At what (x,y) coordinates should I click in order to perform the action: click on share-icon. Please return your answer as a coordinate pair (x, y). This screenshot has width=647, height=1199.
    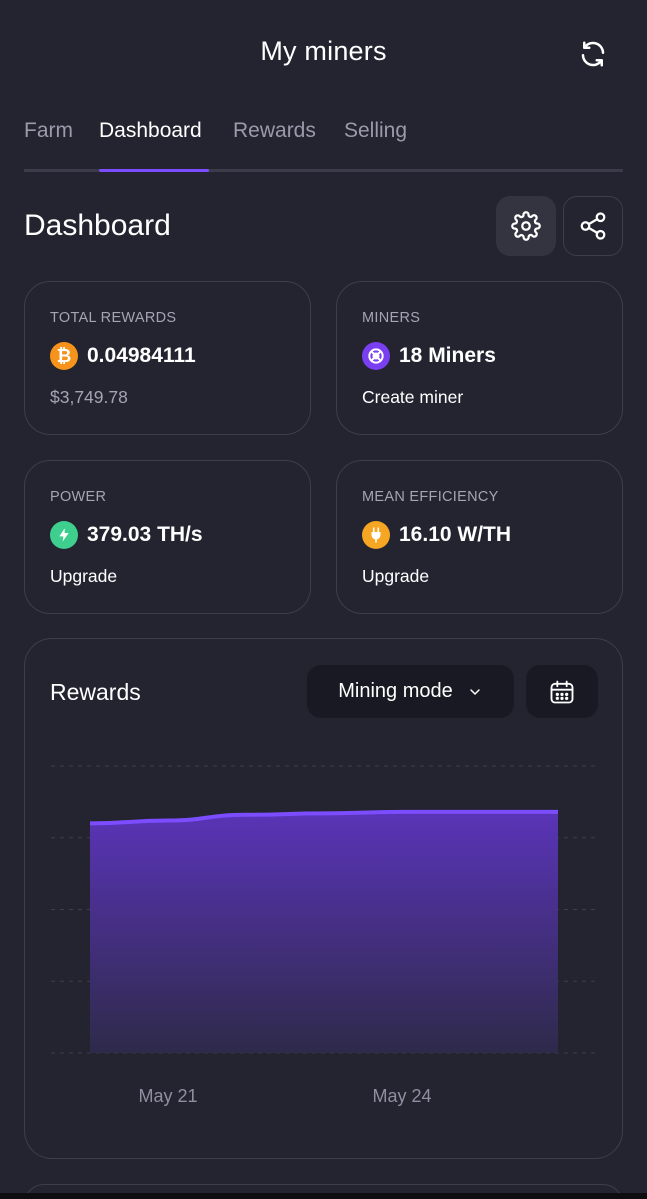
    Looking at the image, I should click on (593, 226).